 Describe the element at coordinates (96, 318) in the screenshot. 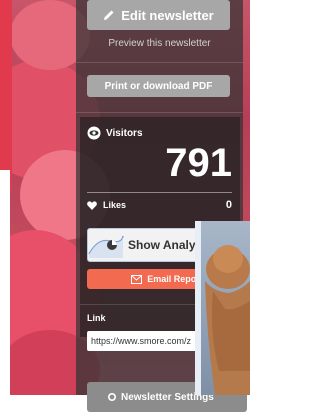

I see `link-heading: Link` at that location.